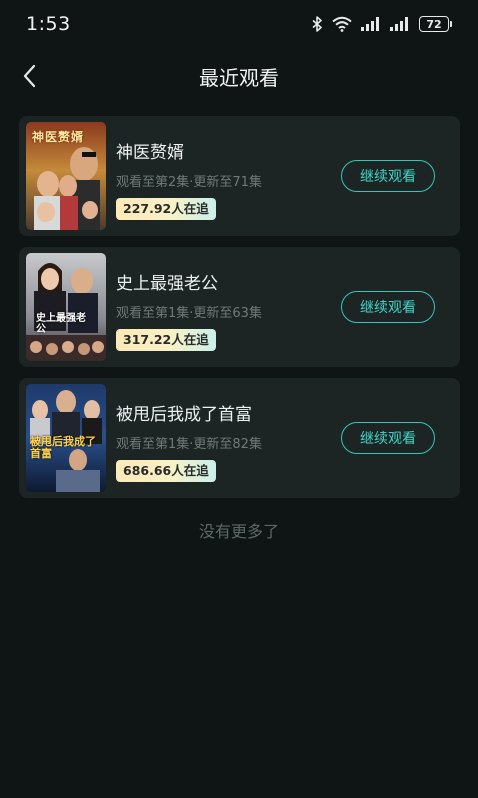 The height and width of the screenshot is (798, 478). What do you see at coordinates (238, 531) in the screenshot?
I see `end-of-list-text: 没有更多了` at bounding box center [238, 531].